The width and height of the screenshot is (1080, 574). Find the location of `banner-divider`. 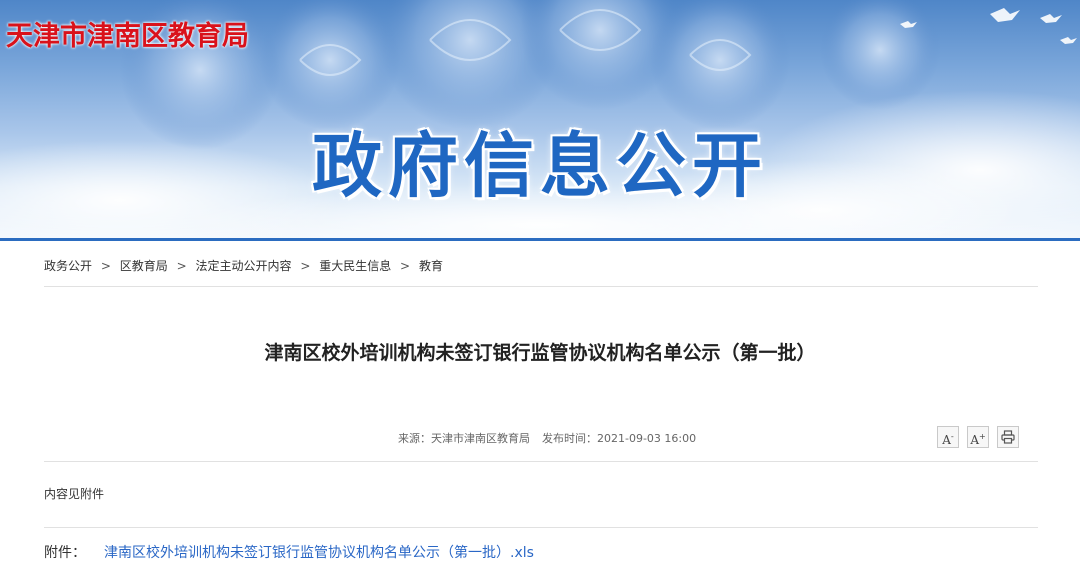

banner-divider is located at coordinates (540, 239).